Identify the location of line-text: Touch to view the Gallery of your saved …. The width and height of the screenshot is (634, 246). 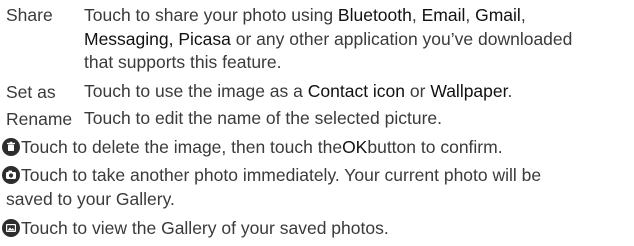
(205, 228).